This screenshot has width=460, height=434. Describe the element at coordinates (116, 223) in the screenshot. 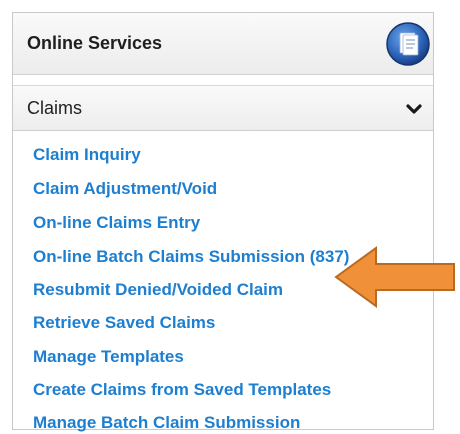

I see `link-online-claims-entry: On-line Claims Entry` at that location.